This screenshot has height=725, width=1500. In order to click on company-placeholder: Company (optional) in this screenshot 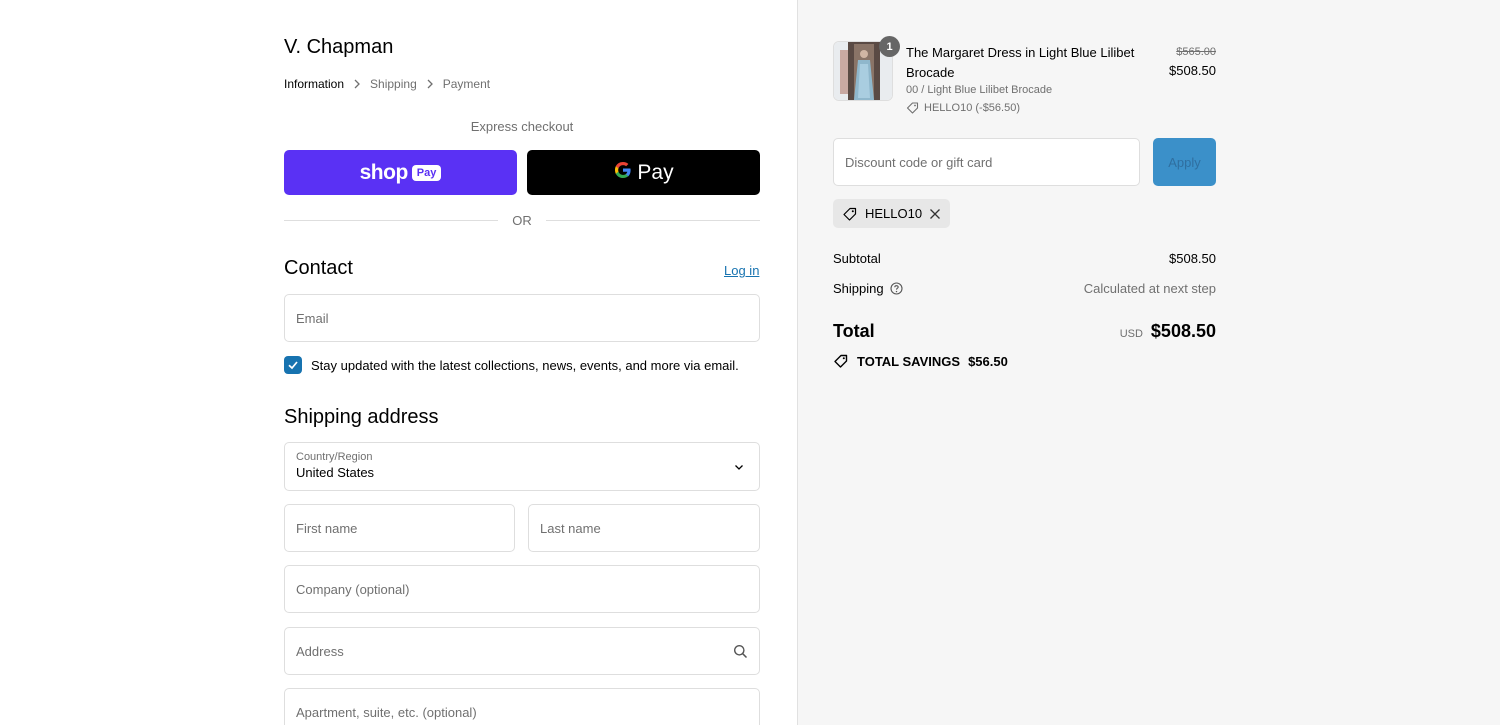, I will do `click(353, 589)`.